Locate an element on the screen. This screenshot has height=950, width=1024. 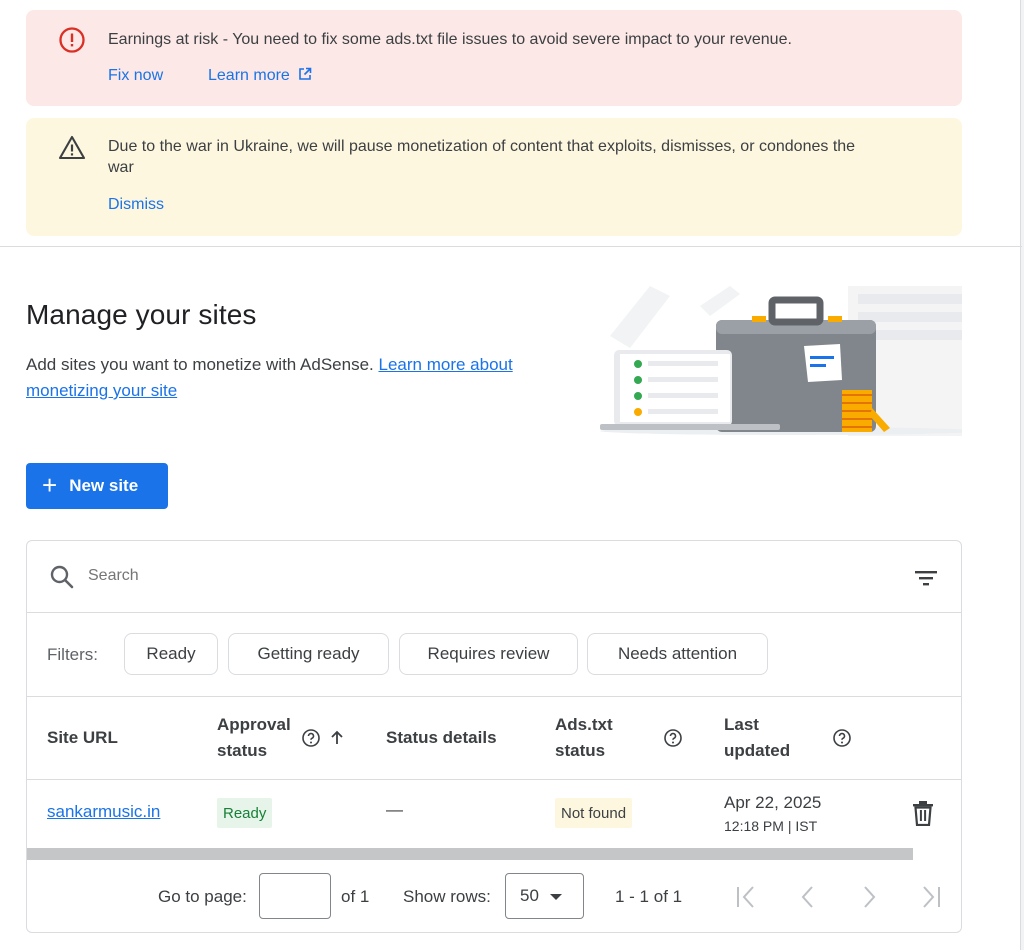
approval-line2: status is located at coordinates (242, 750).